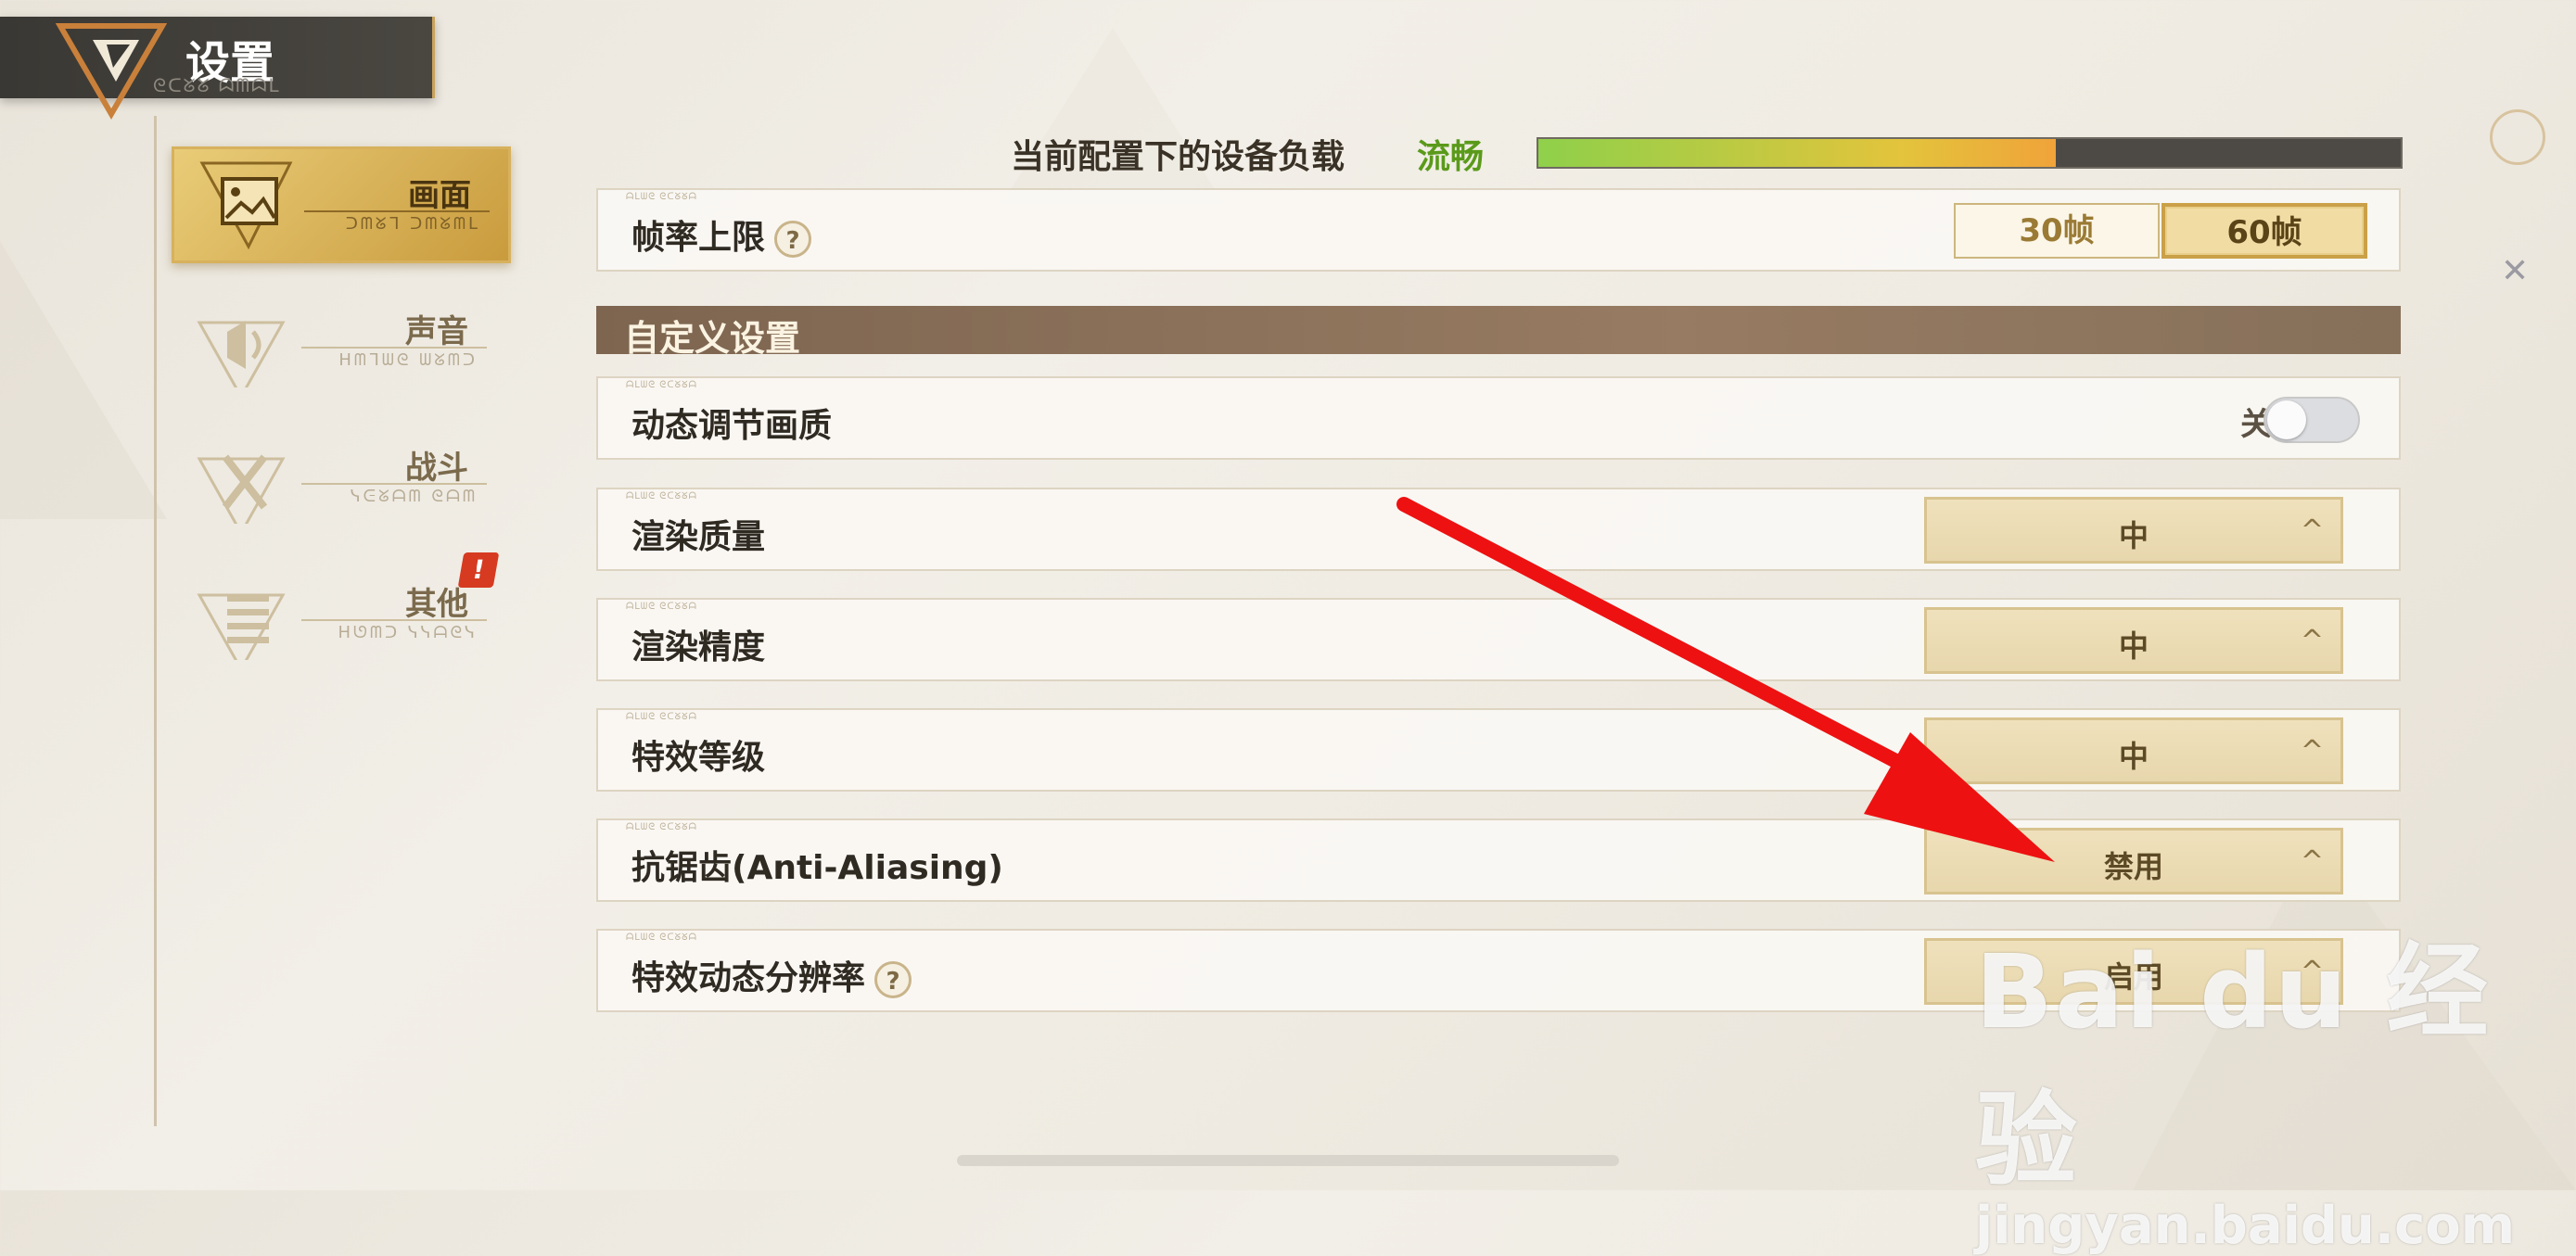 This screenshot has height=1256, width=2576. Describe the element at coordinates (2233, 1065) in the screenshot. I see `watermark-line1: Bai du 经验` at that location.